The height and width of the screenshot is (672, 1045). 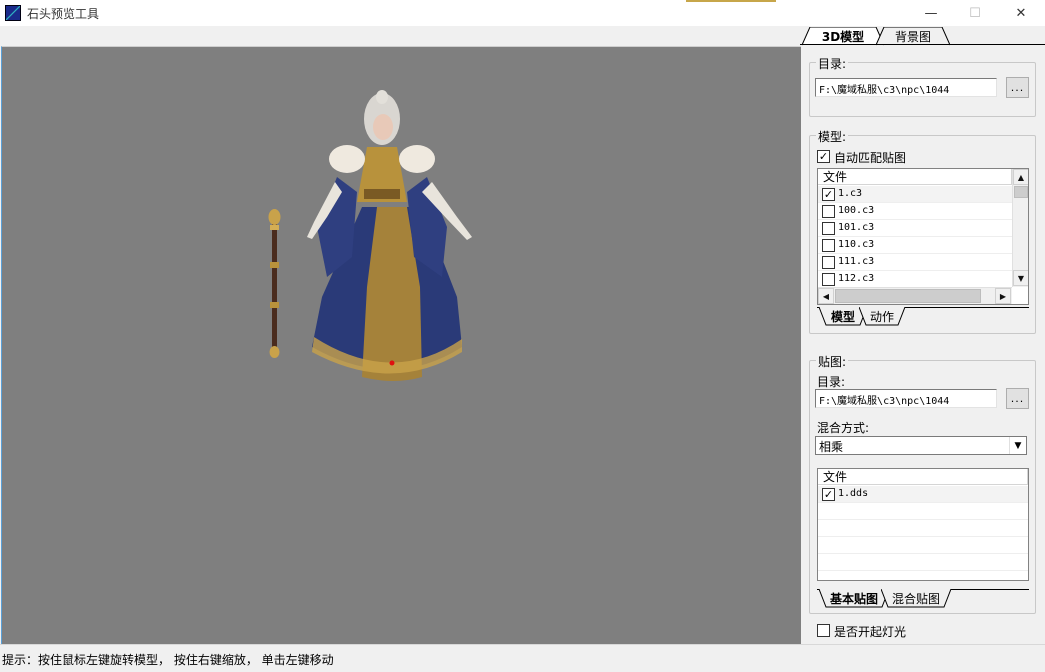 I want to click on maximize-button: ☐, so click(x=975, y=13).